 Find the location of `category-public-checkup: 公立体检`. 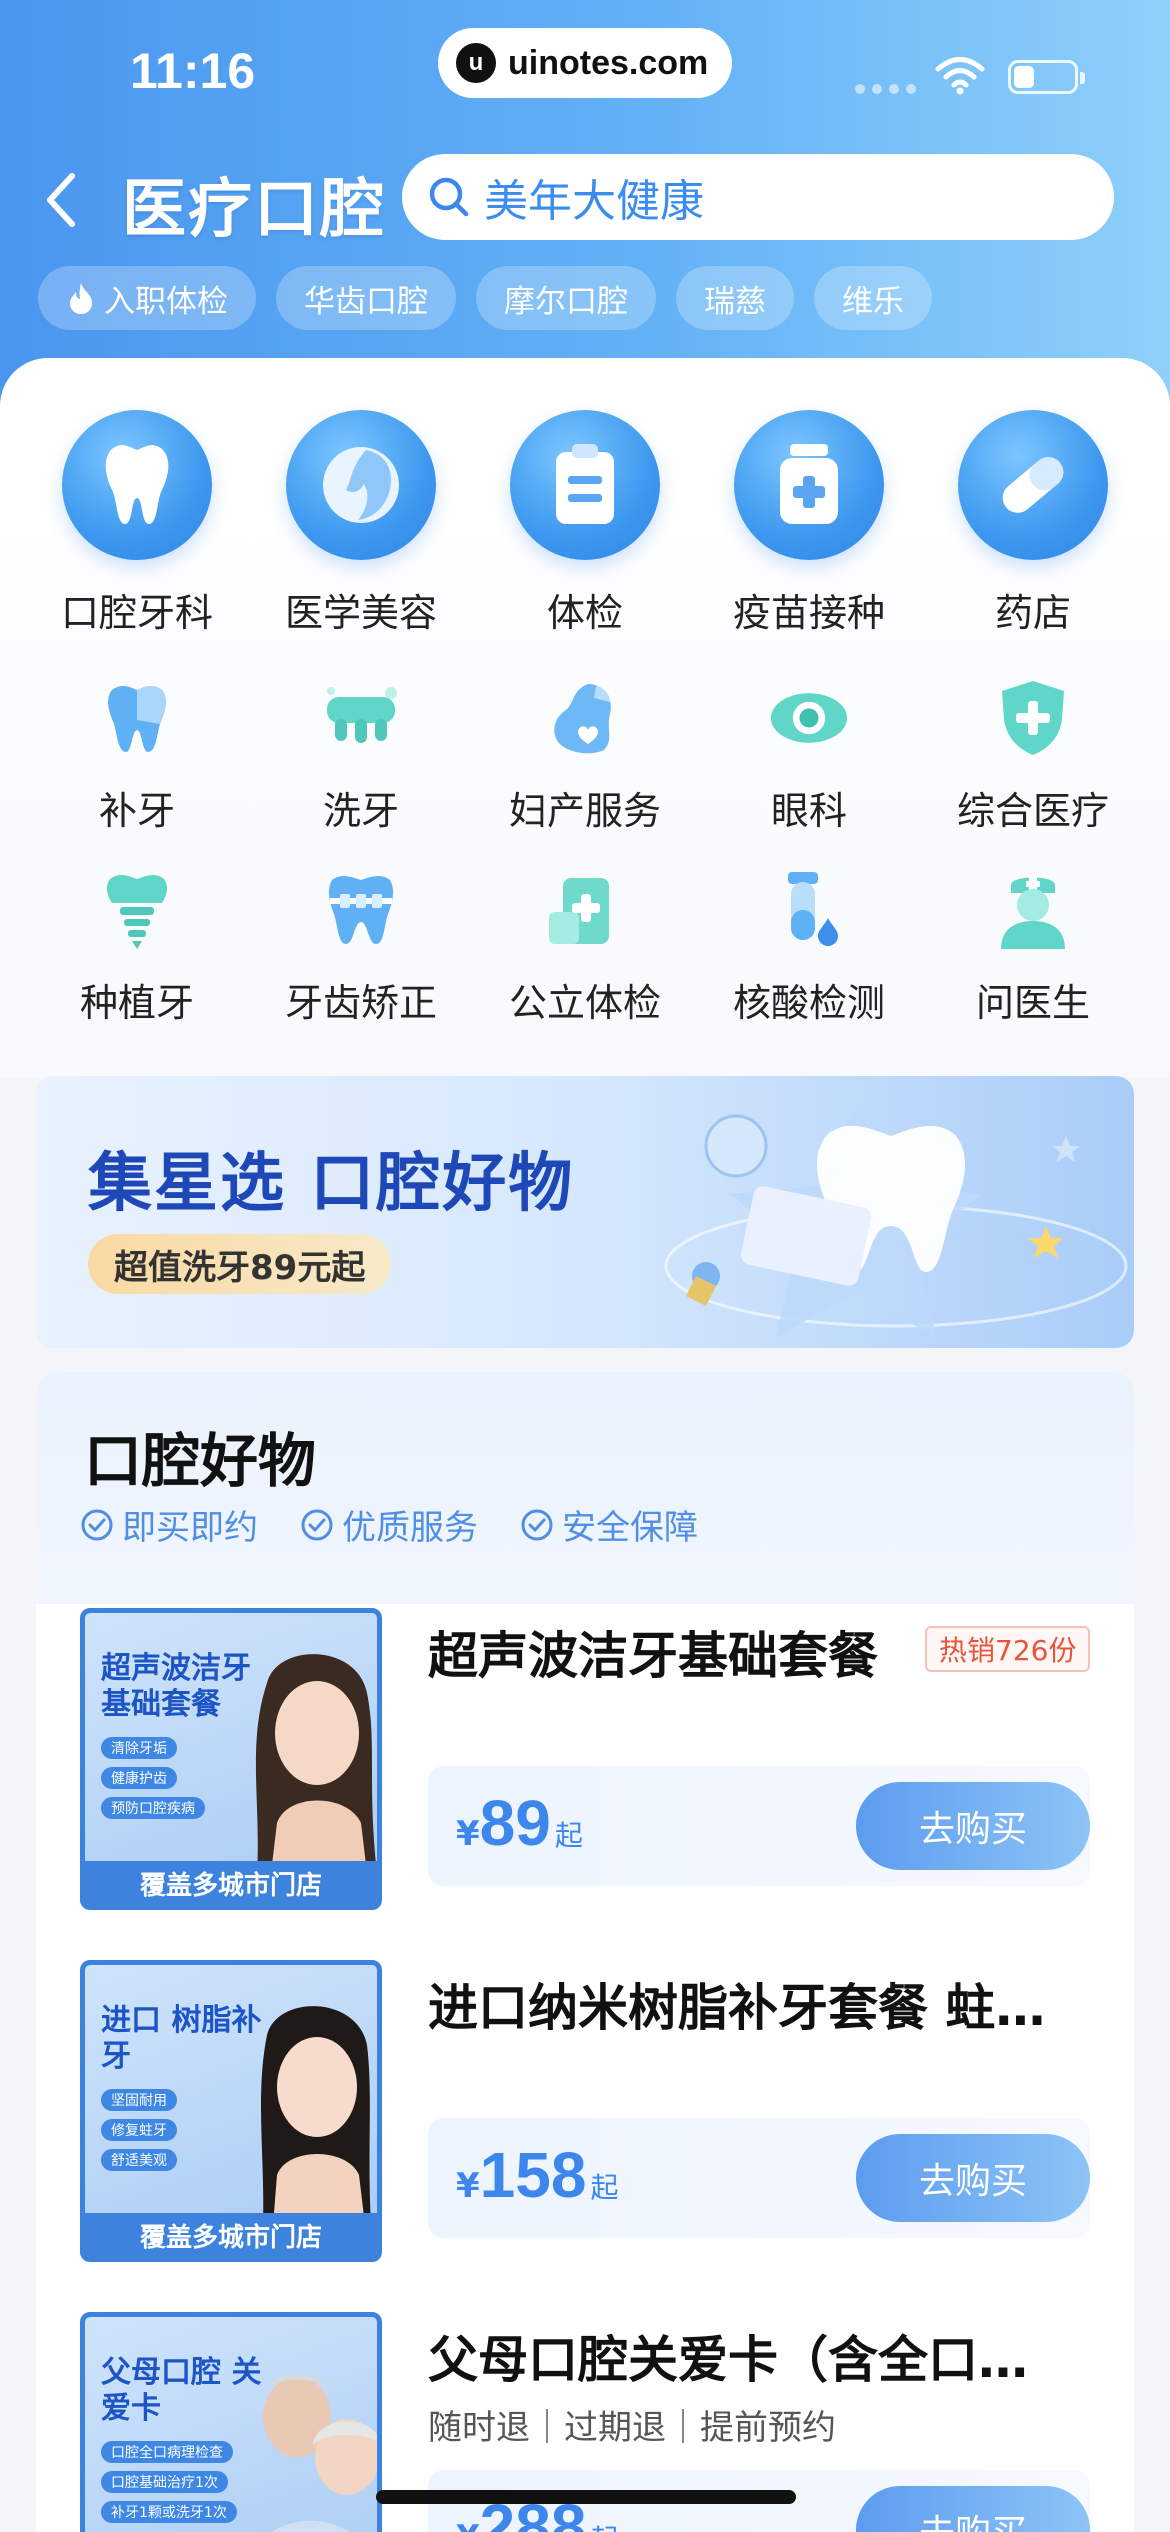

category-public-checkup: 公立体检 is located at coordinates (585, 948).